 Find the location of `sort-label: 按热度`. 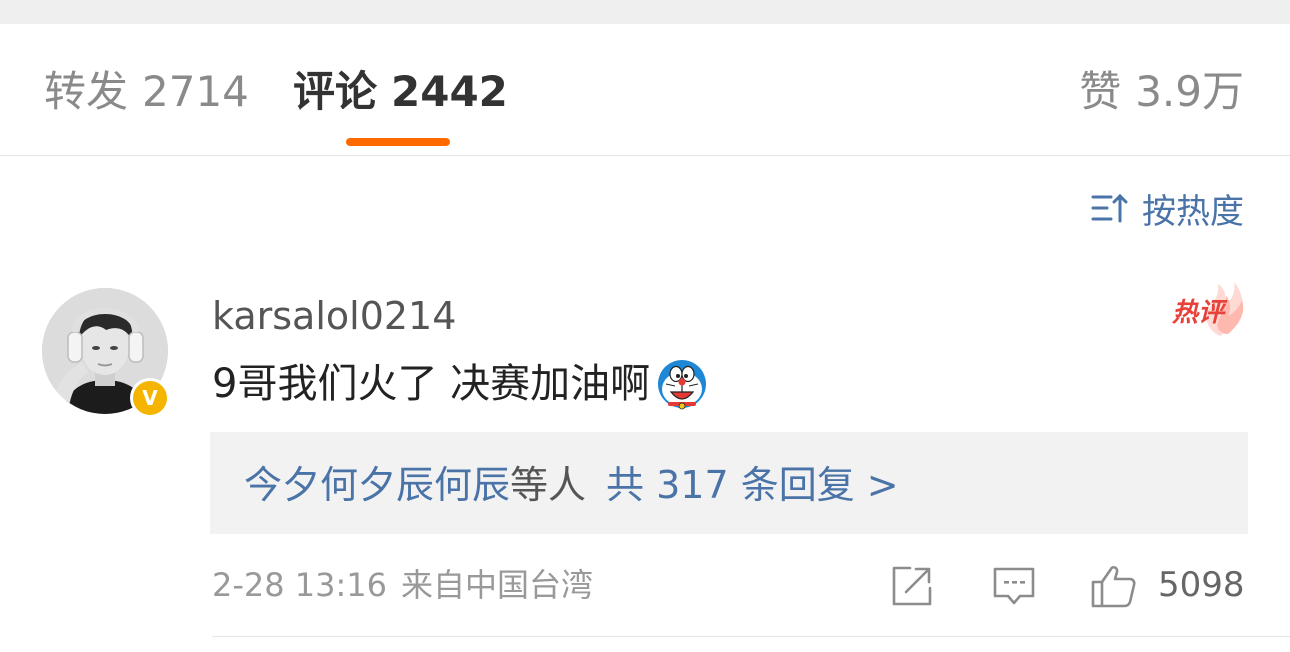

sort-label: 按热度 is located at coordinates (1193, 211).